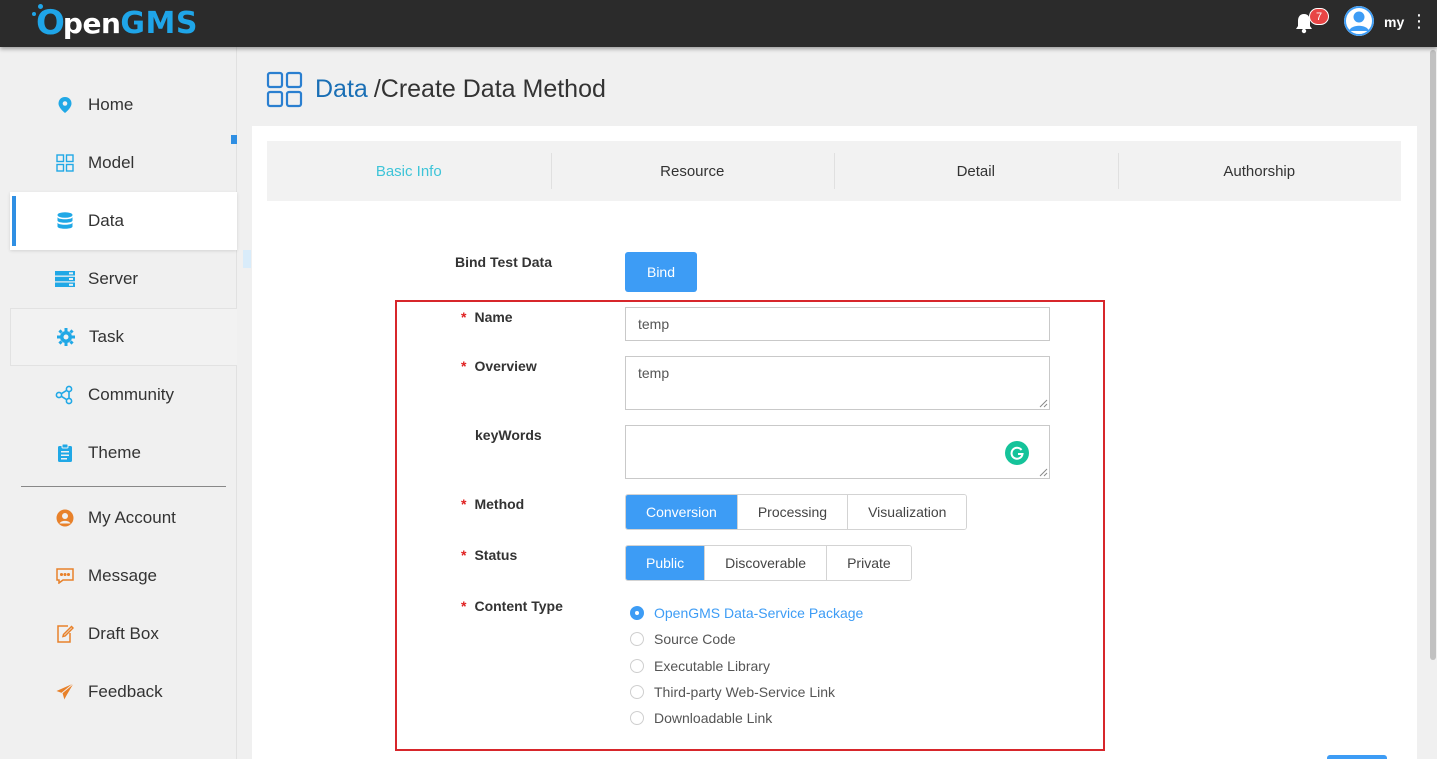  I want to click on page-title: Data /Create Data Method, so click(436, 89).